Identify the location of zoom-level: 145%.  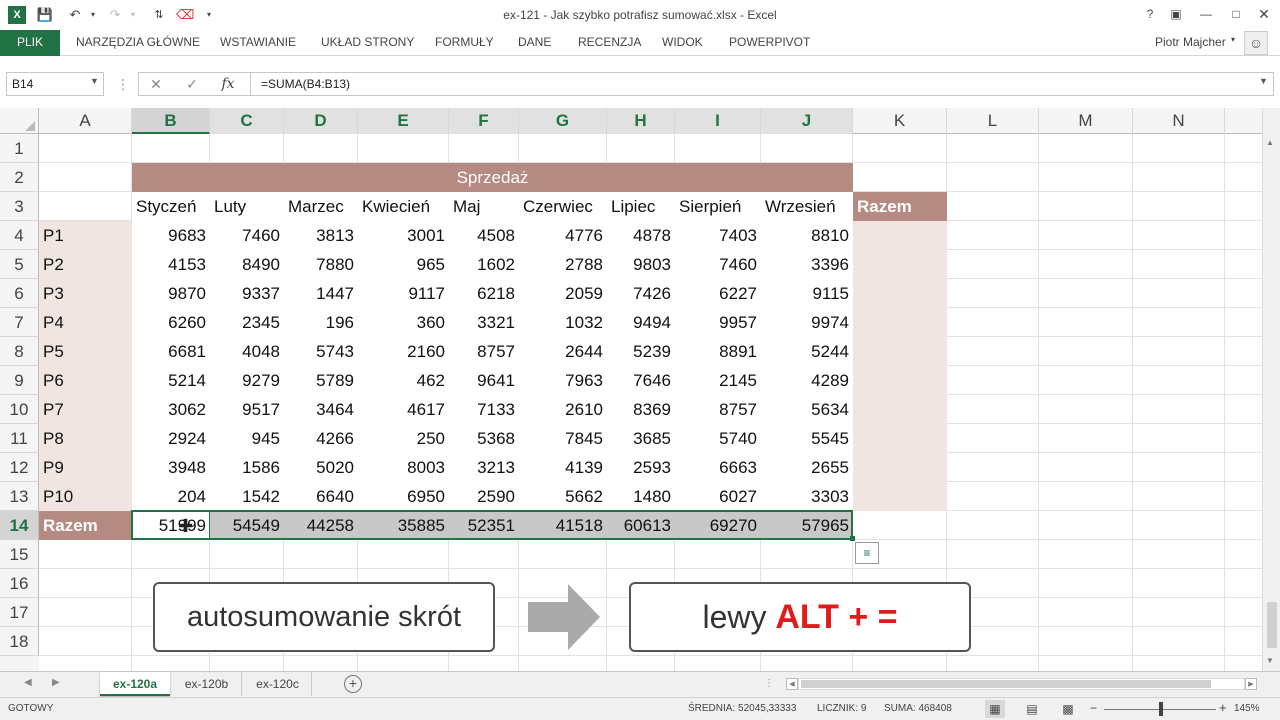
(1247, 708).